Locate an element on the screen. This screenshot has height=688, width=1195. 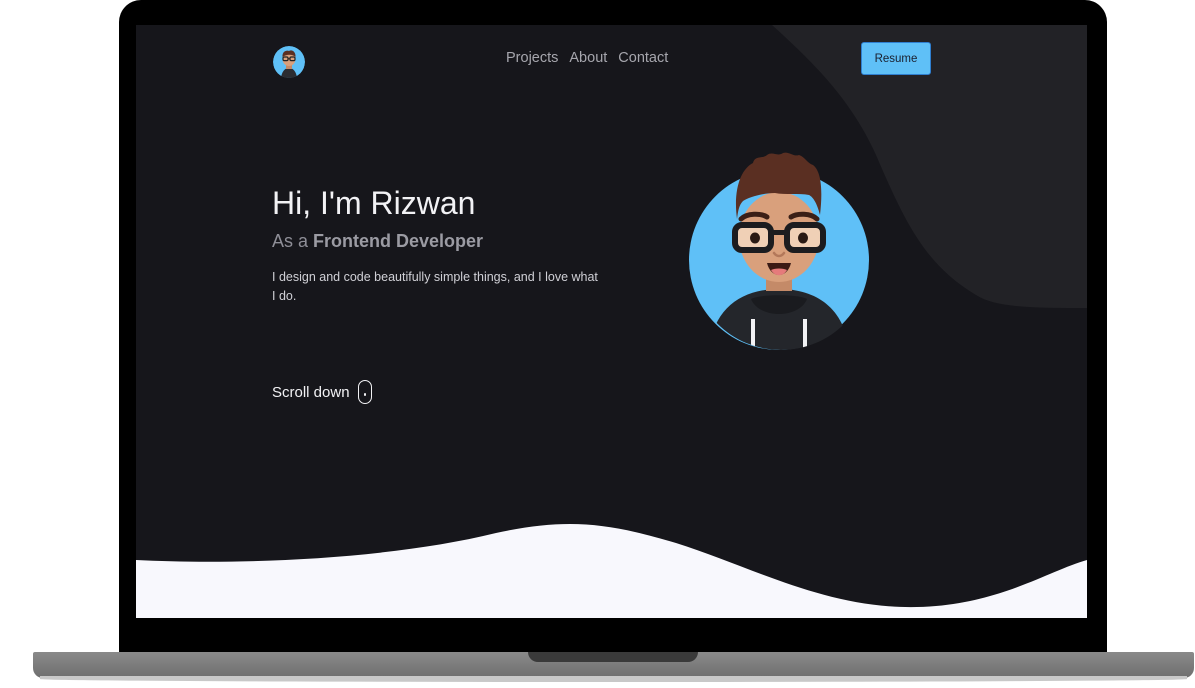
nav-link-contact: Contact is located at coordinates (643, 58).